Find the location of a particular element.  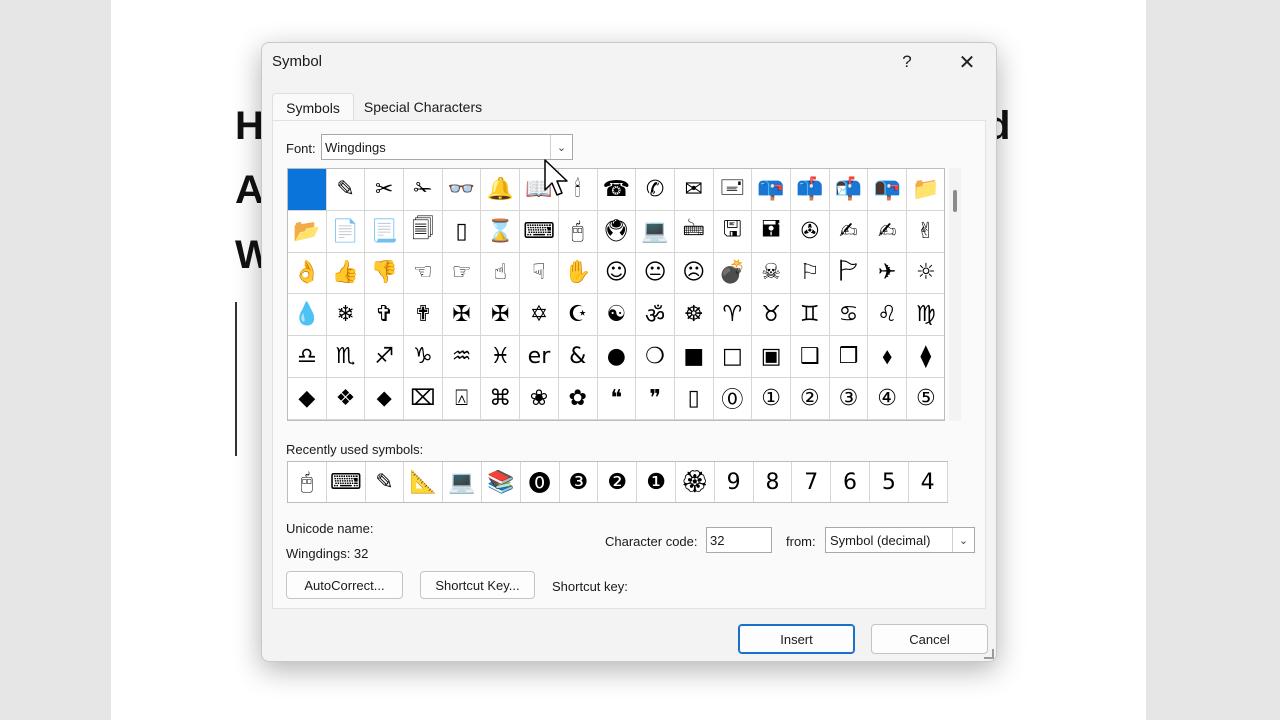

symbol-cell: 👎 is located at coordinates (385, 273).